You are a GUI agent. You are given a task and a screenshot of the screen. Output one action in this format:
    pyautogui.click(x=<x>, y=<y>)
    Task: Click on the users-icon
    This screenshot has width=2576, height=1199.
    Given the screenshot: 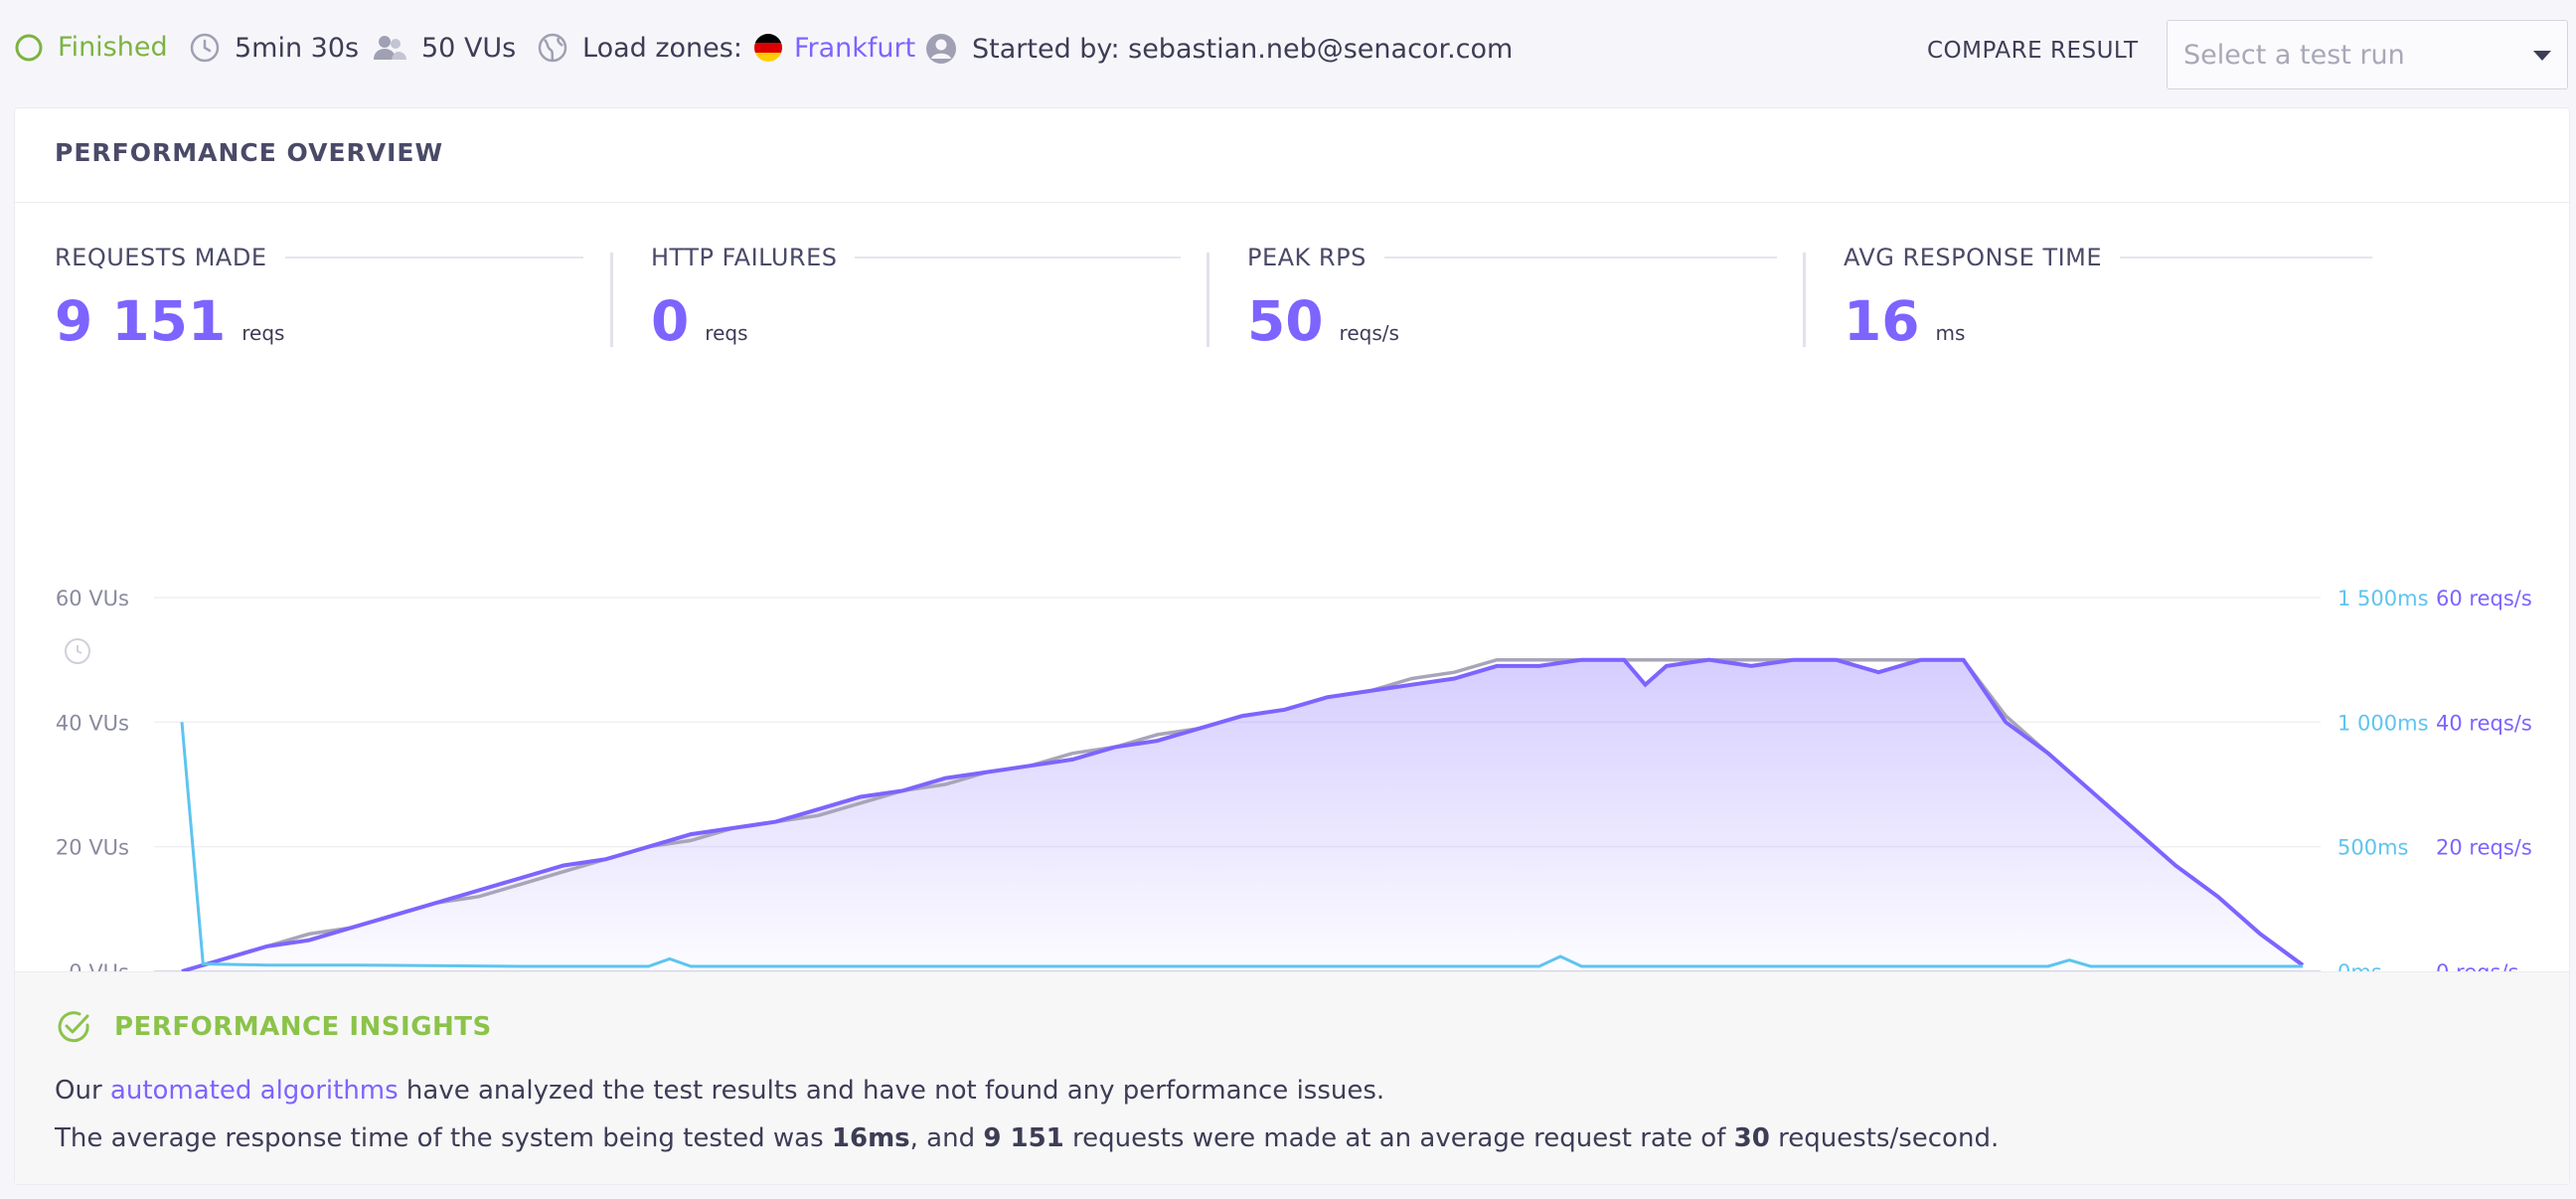 What is the action you would take?
    pyautogui.click(x=389, y=48)
    